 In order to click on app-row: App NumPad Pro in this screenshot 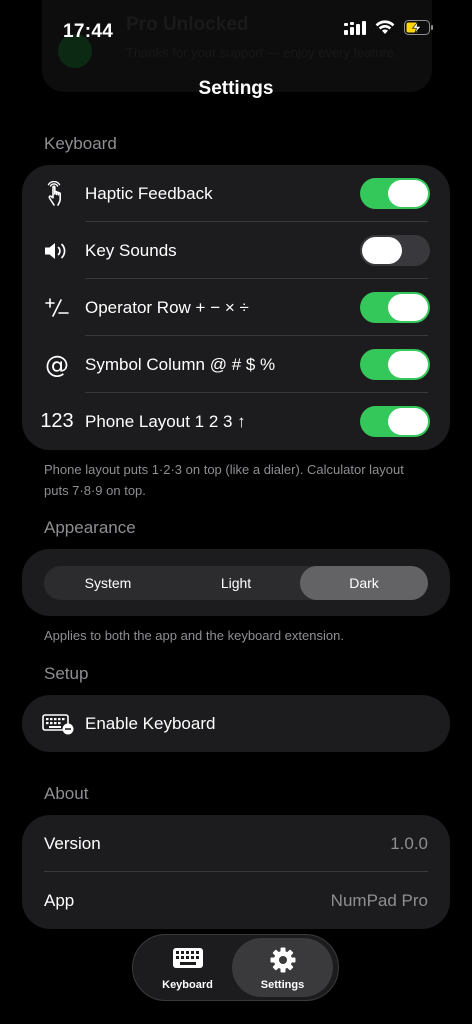, I will do `click(236, 900)`.